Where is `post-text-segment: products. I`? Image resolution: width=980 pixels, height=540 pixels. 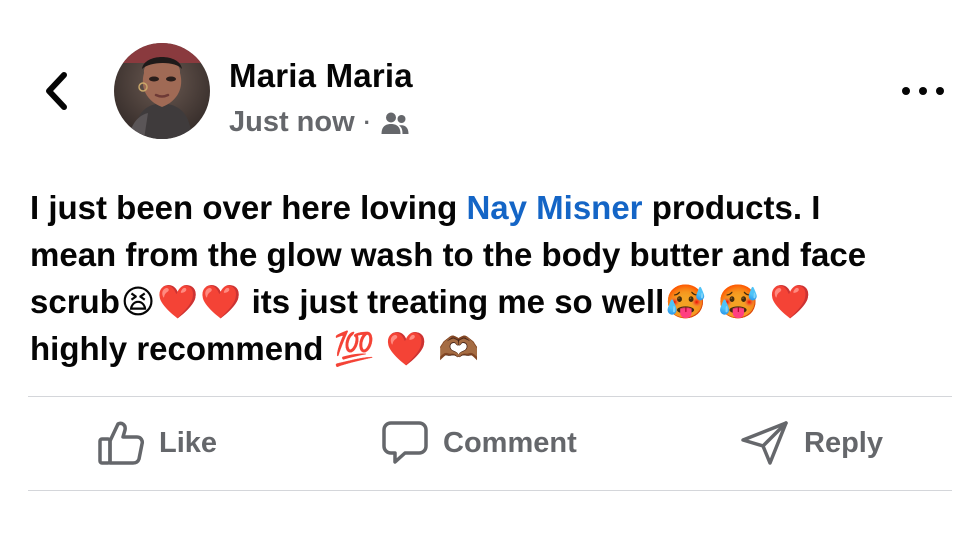
post-text-segment: products. I is located at coordinates (731, 207).